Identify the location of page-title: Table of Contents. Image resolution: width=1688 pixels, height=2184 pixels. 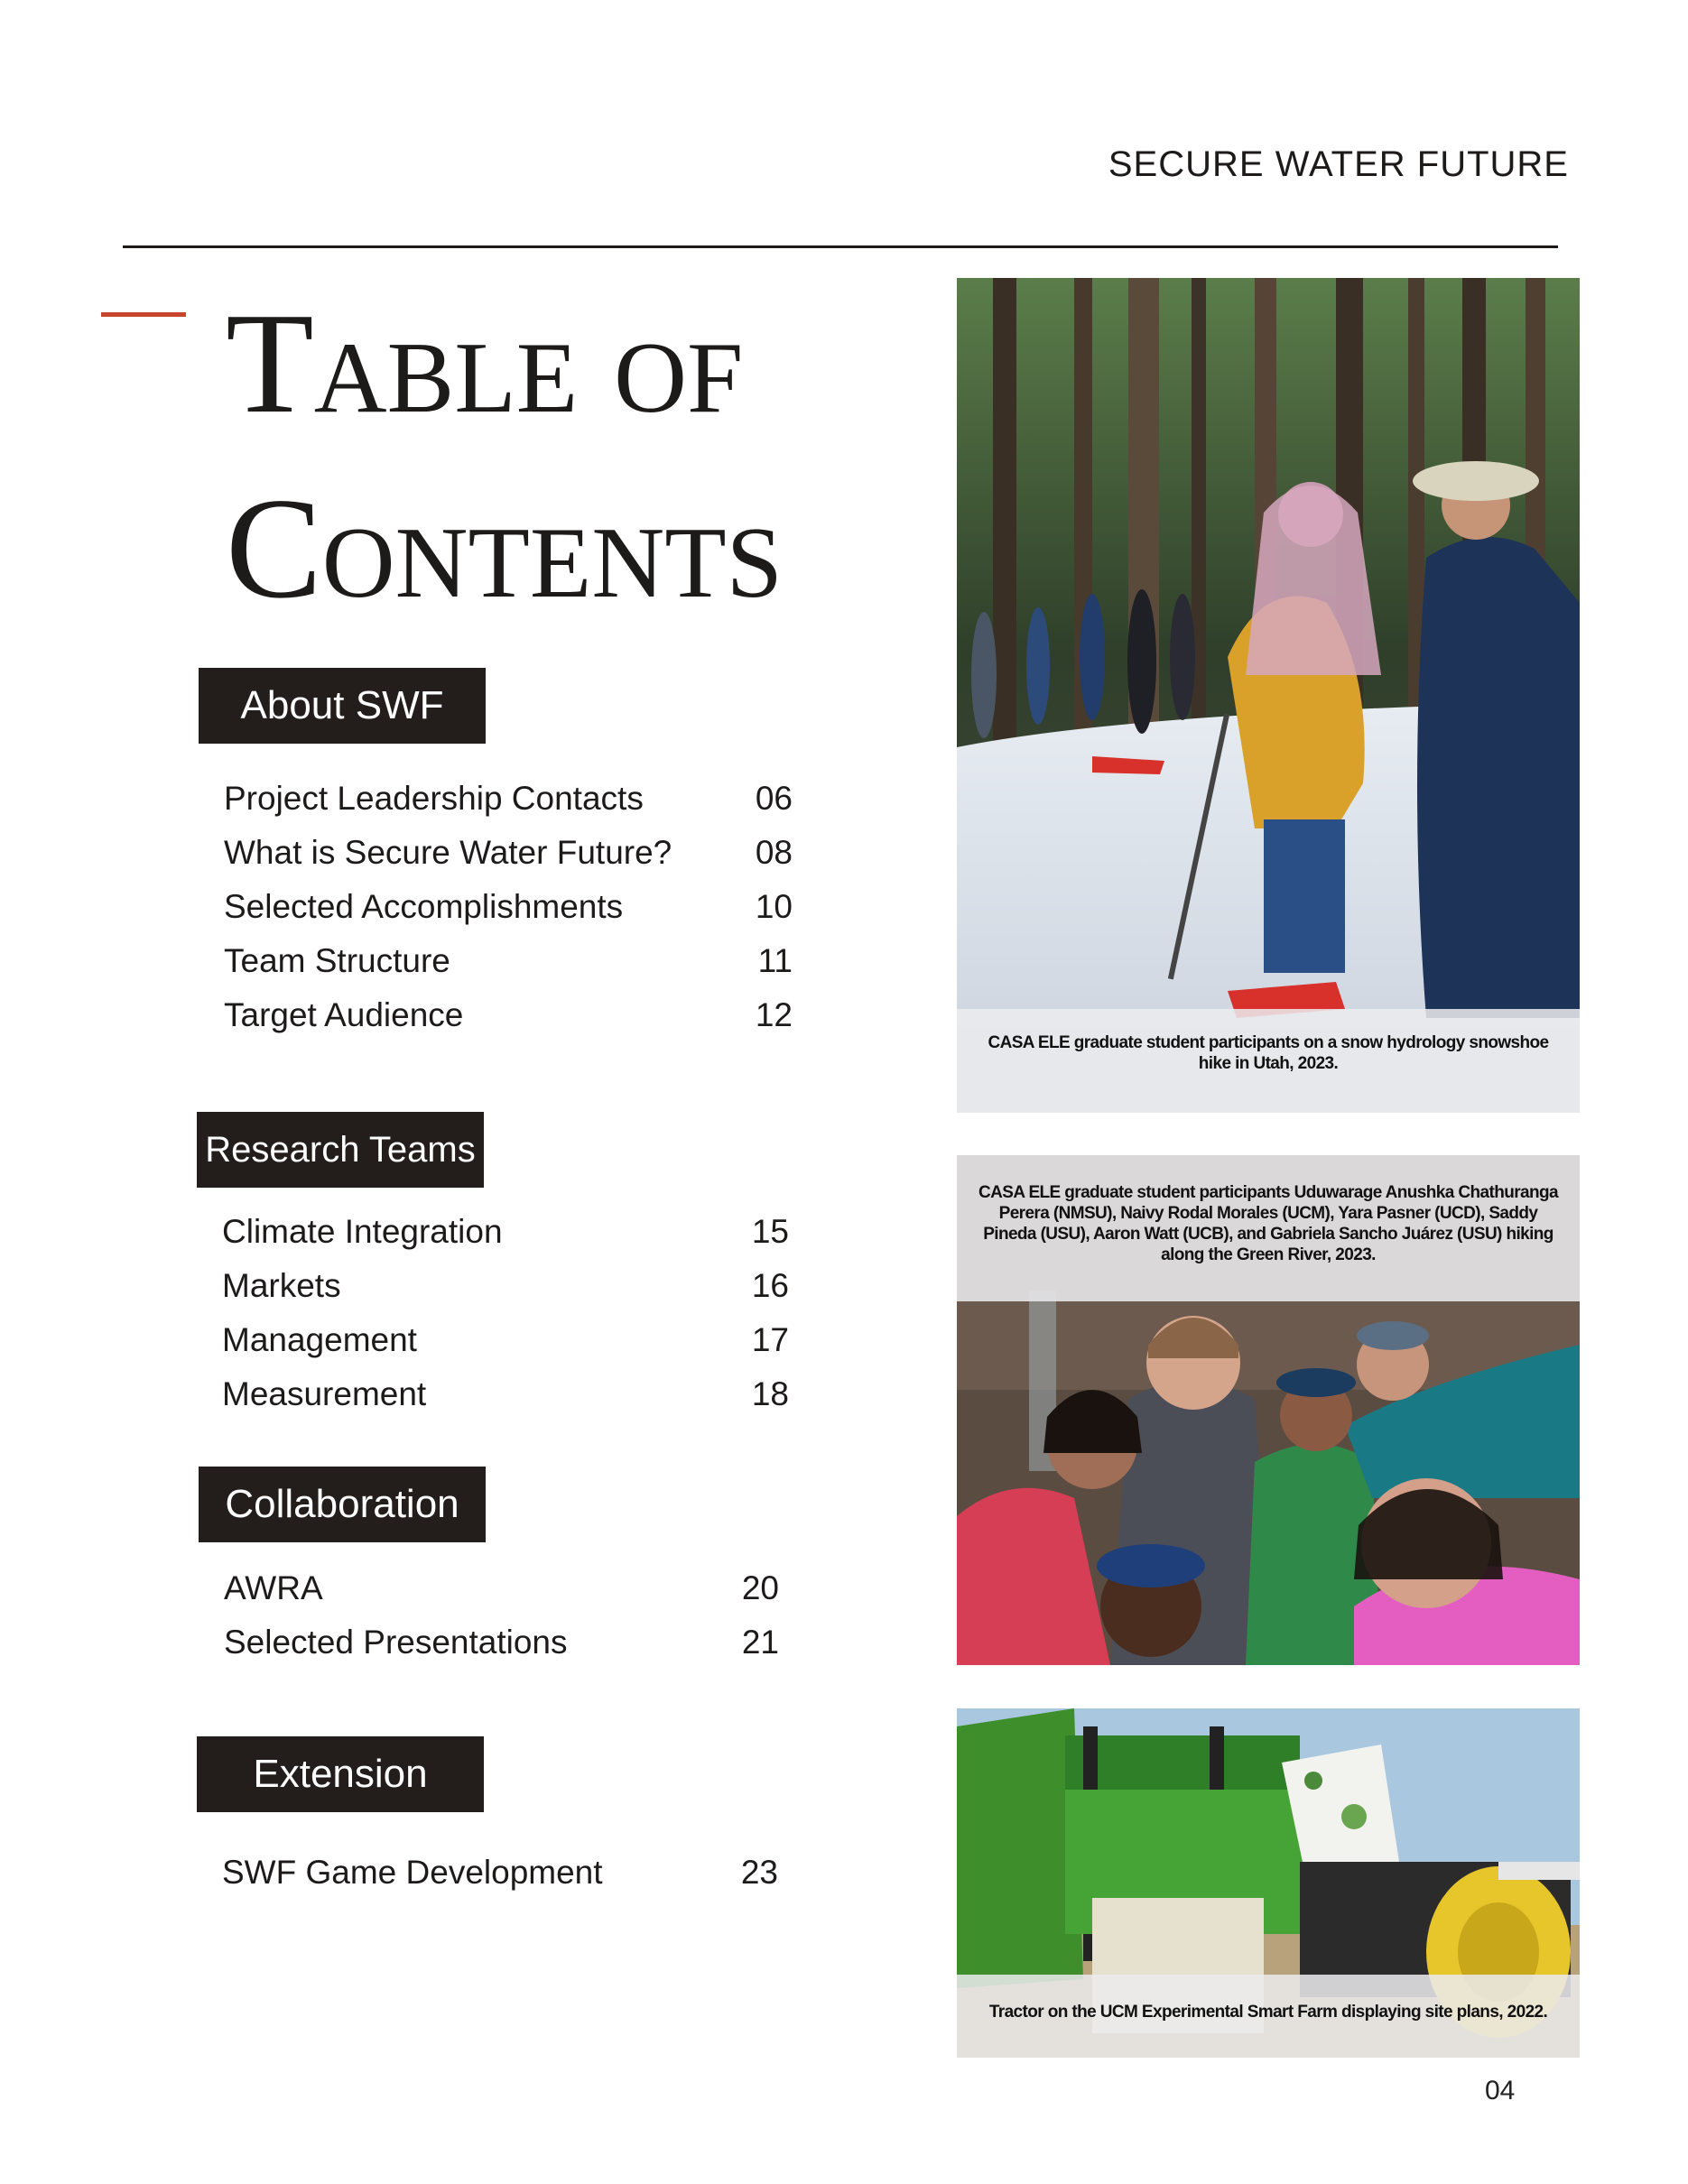
(551, 456).